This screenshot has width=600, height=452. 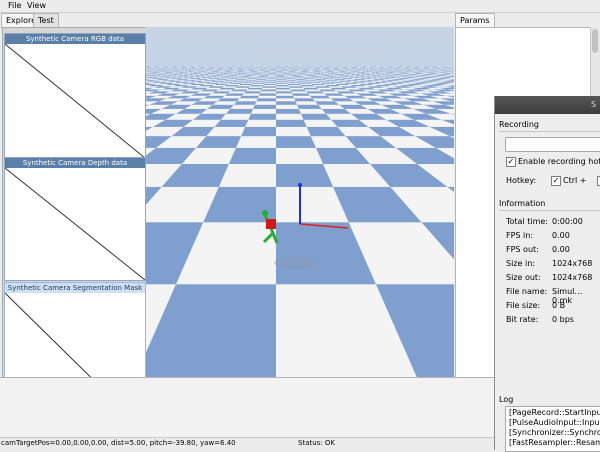 What do you see at coordinates (556, 181) in the screenshot?
I see `ctrl-checkbox: ✓` at bounding box center [556, 181].